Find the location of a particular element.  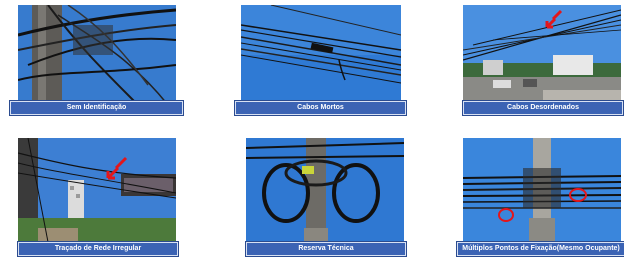

photo-dead-cables is located at coordinates (321, 55).